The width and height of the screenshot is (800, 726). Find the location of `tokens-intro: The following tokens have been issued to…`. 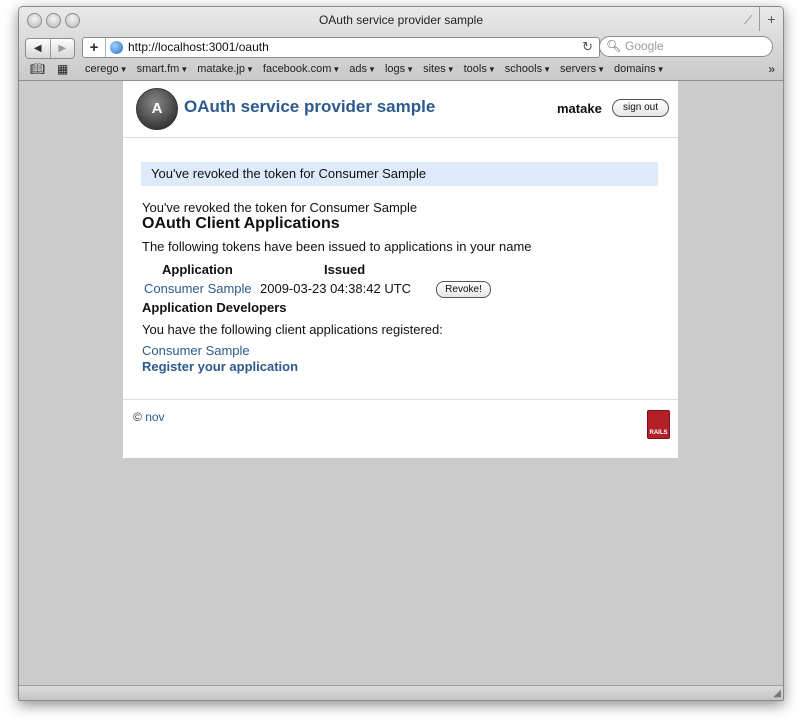

tokens-intro: The following tokens have been issued to… is located at coordinates (337, 246).